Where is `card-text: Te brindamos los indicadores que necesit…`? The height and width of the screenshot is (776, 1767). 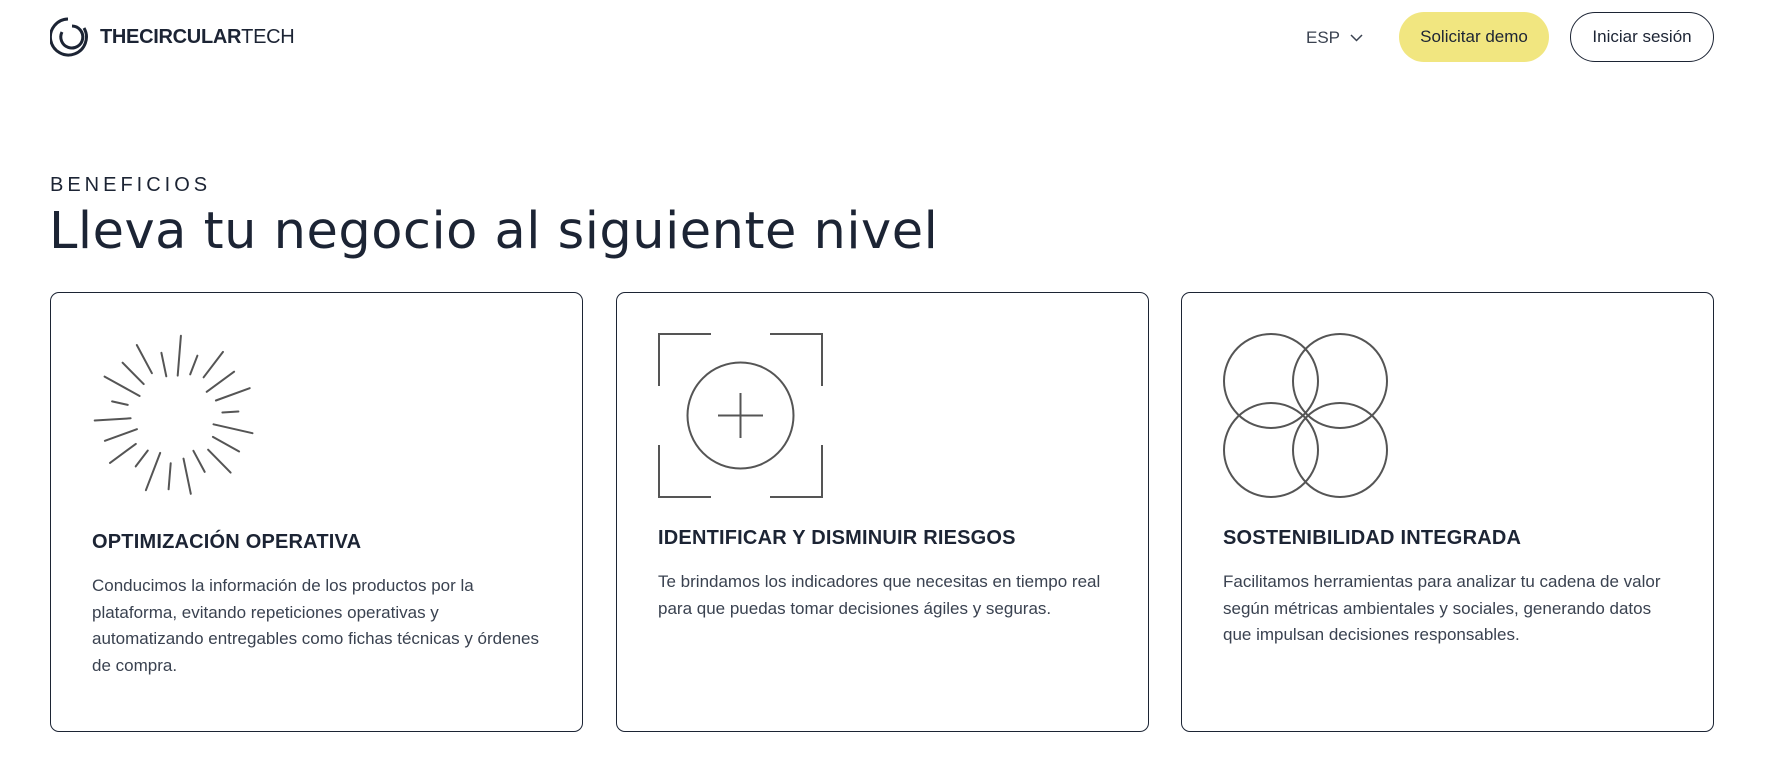 card-text: Te brindamos los indicadores que necesit… is located at coordinates (879, 595).